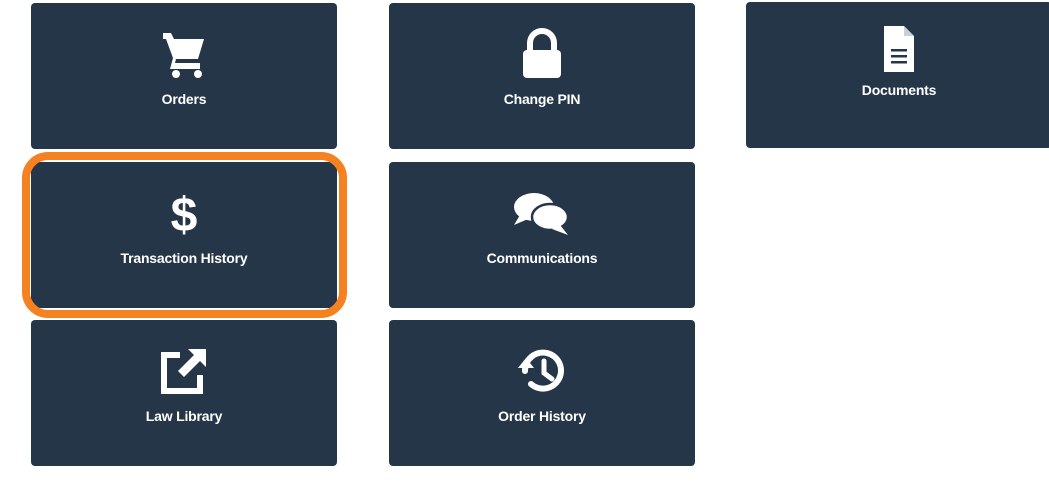  Describe the element at coordinates (184, 416) in the screenshot. I see `law-library-label: Law Library` at that location.